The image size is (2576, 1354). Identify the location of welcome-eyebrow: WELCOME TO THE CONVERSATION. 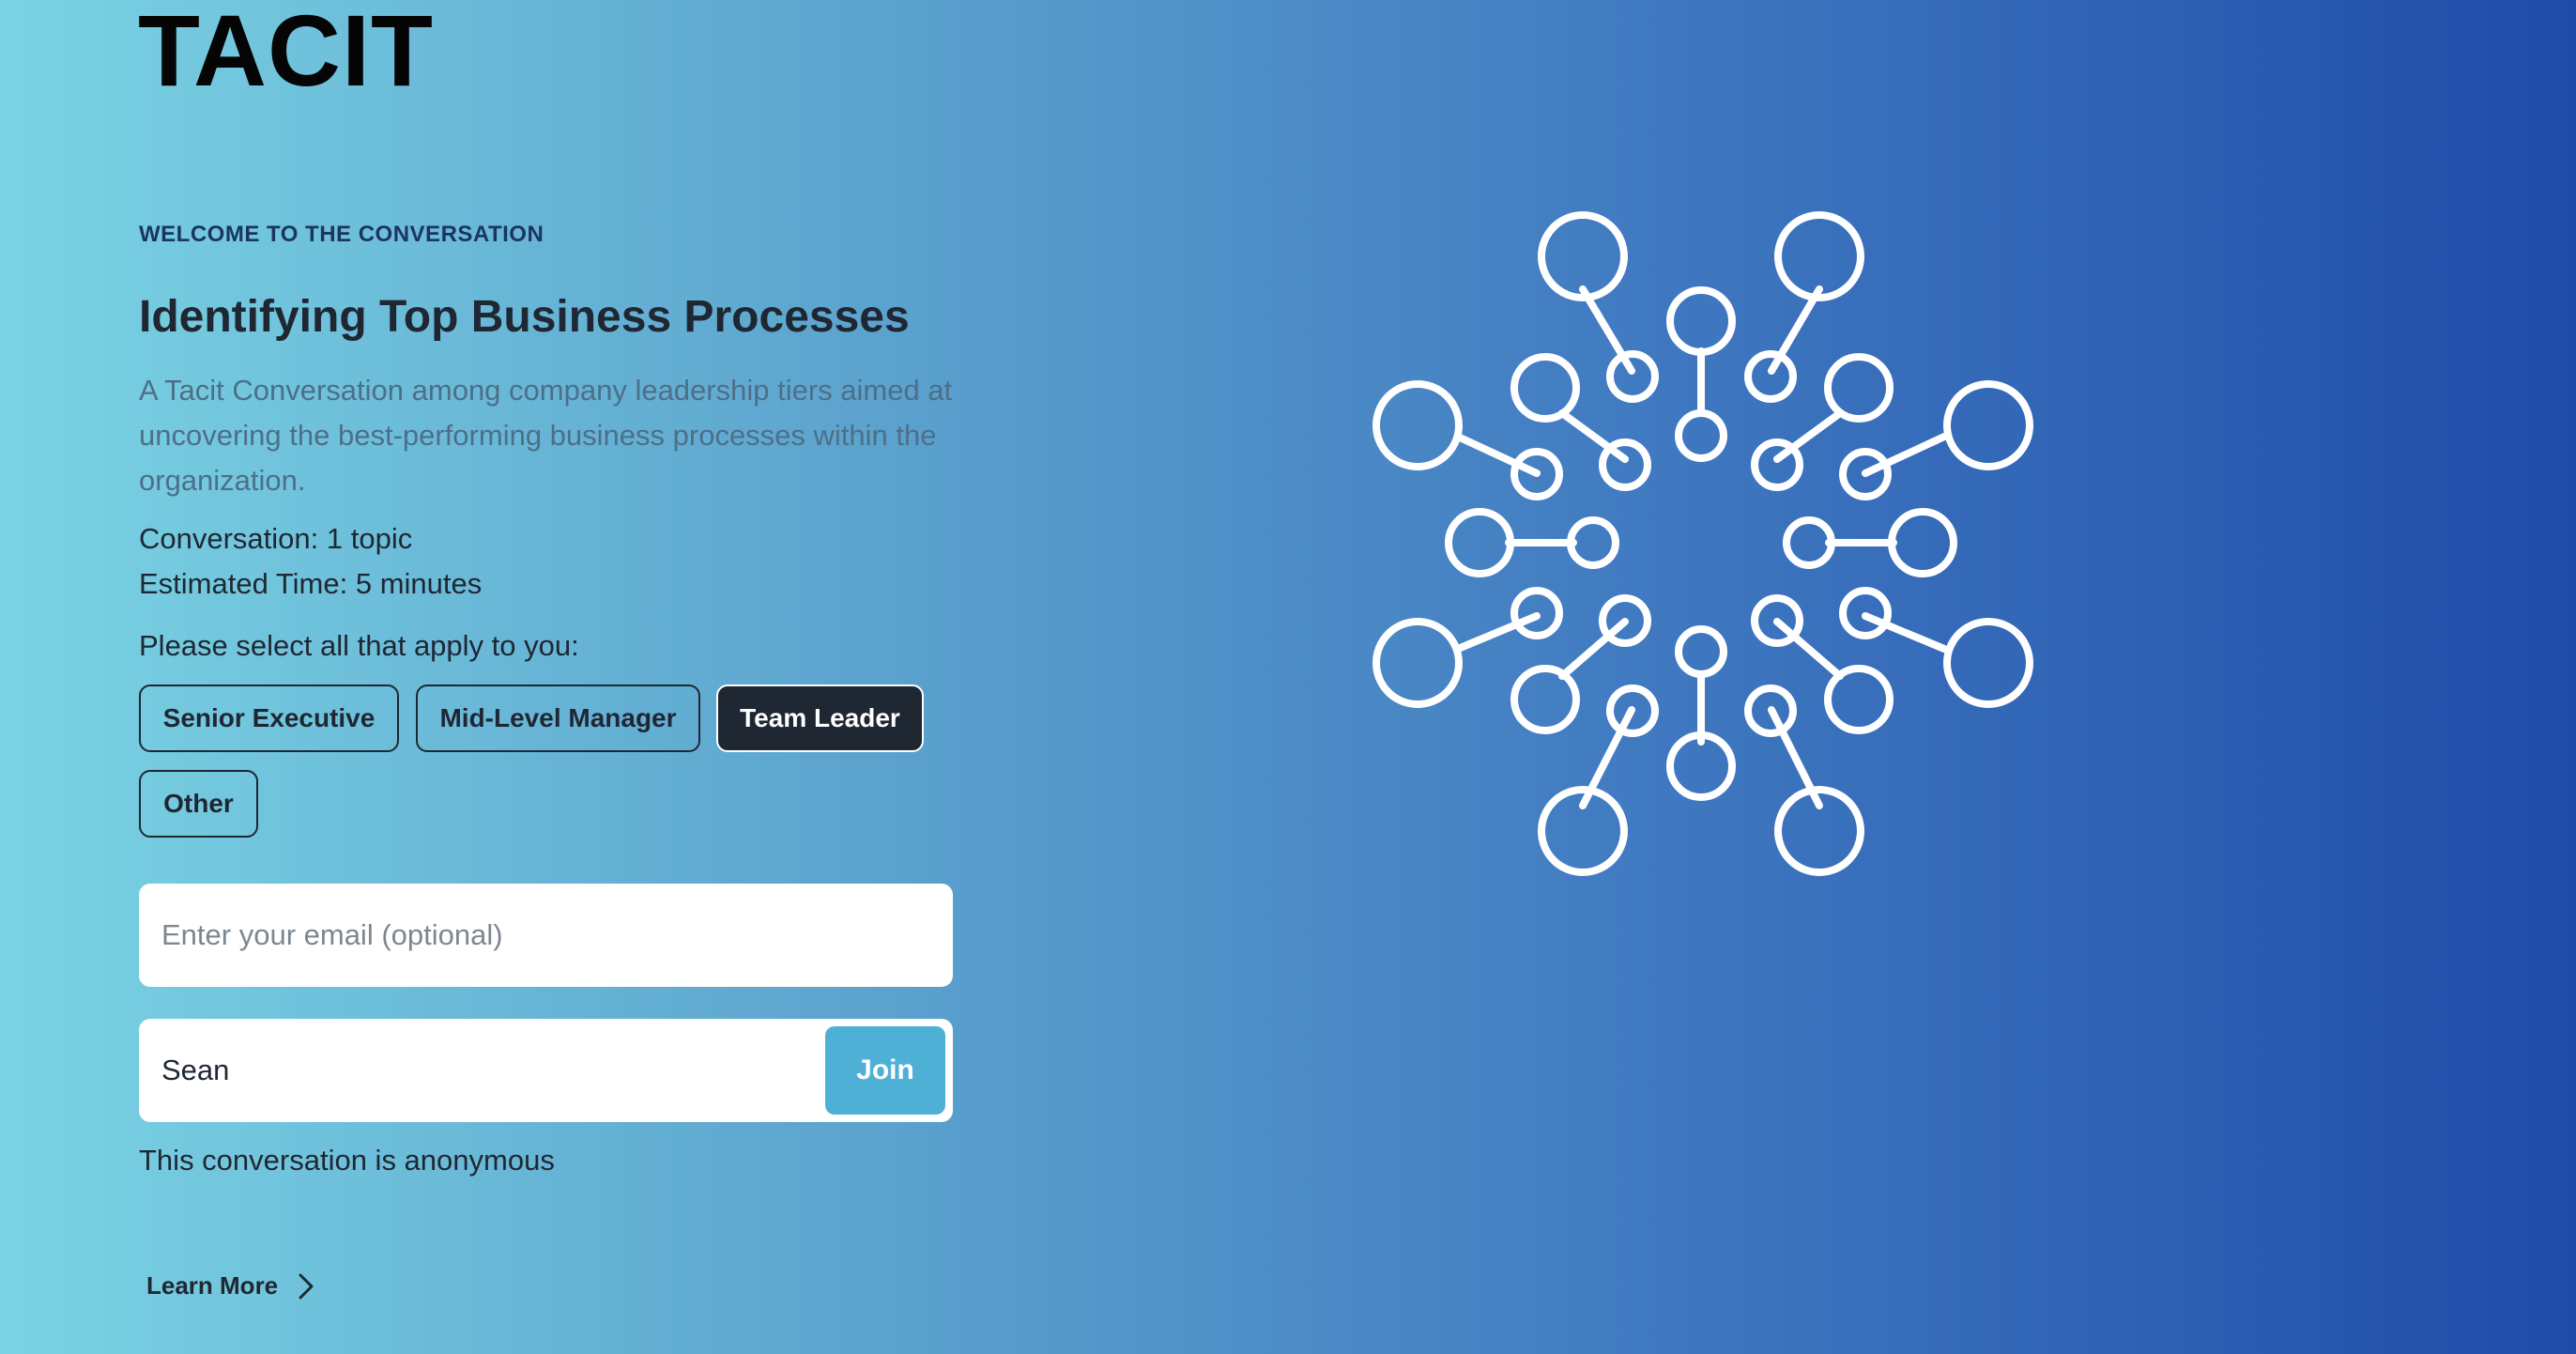
(342, 235).